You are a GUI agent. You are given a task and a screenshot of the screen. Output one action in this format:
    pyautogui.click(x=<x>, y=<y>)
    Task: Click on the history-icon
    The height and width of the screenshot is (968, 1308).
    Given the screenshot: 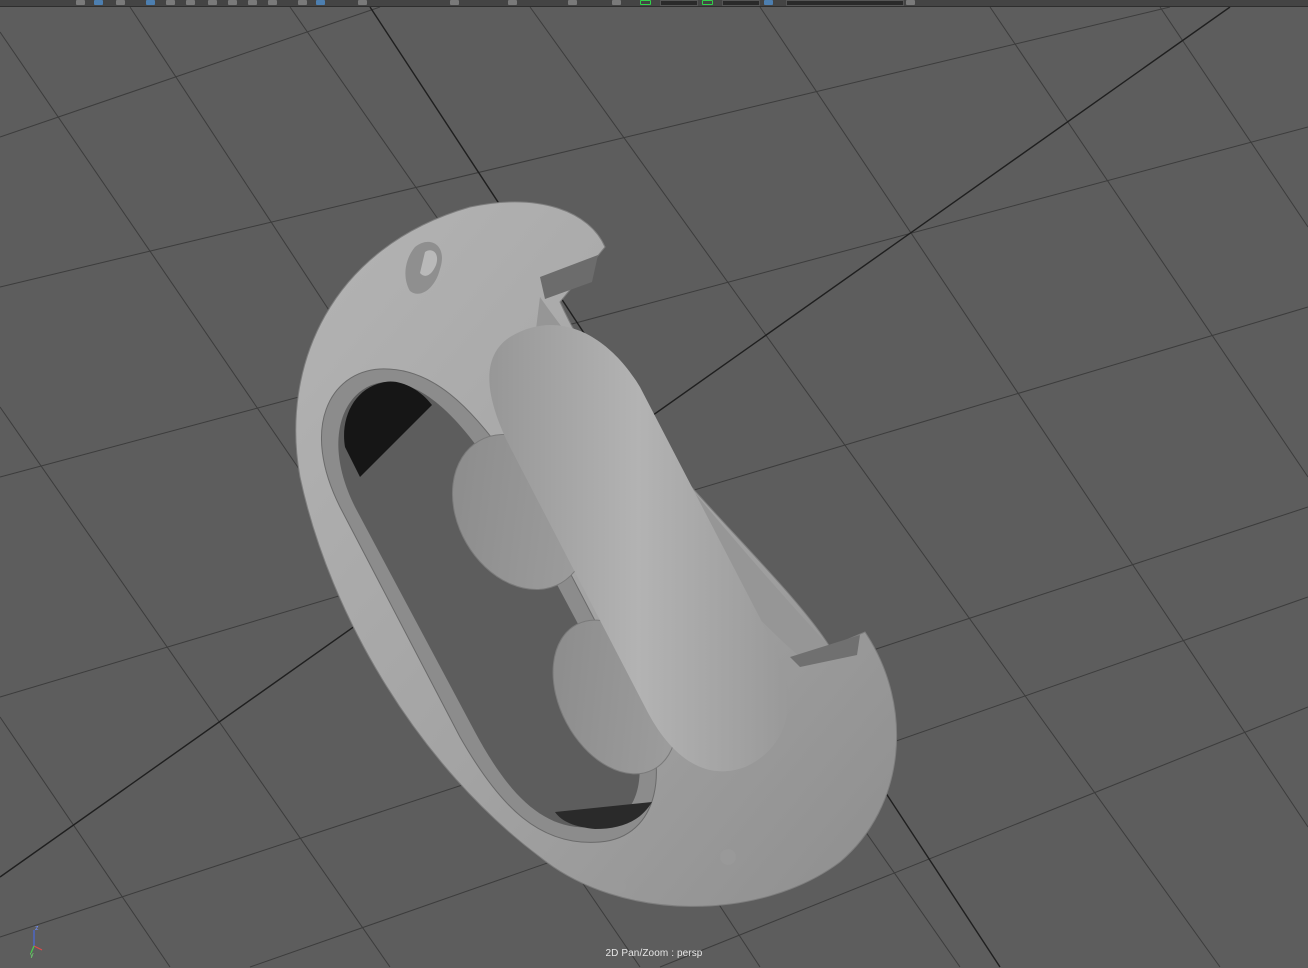 What is the action you would take?
    pyautogui.click(x=302, y=2)
    